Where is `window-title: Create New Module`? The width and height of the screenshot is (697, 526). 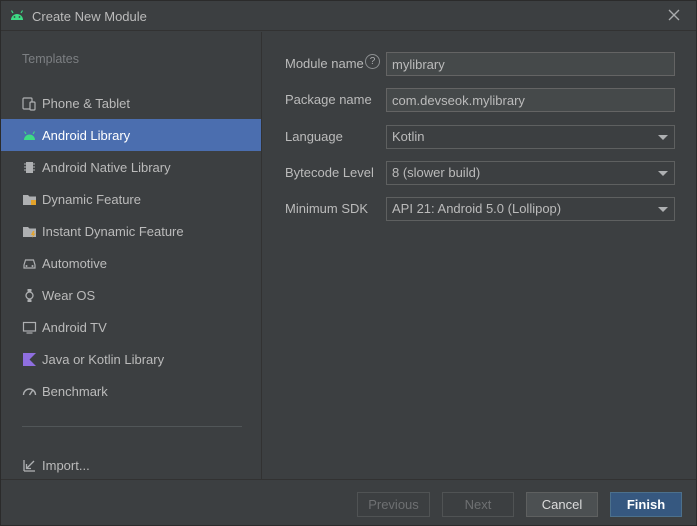
window-title: Create New Module is located at coordinates (89, 16).